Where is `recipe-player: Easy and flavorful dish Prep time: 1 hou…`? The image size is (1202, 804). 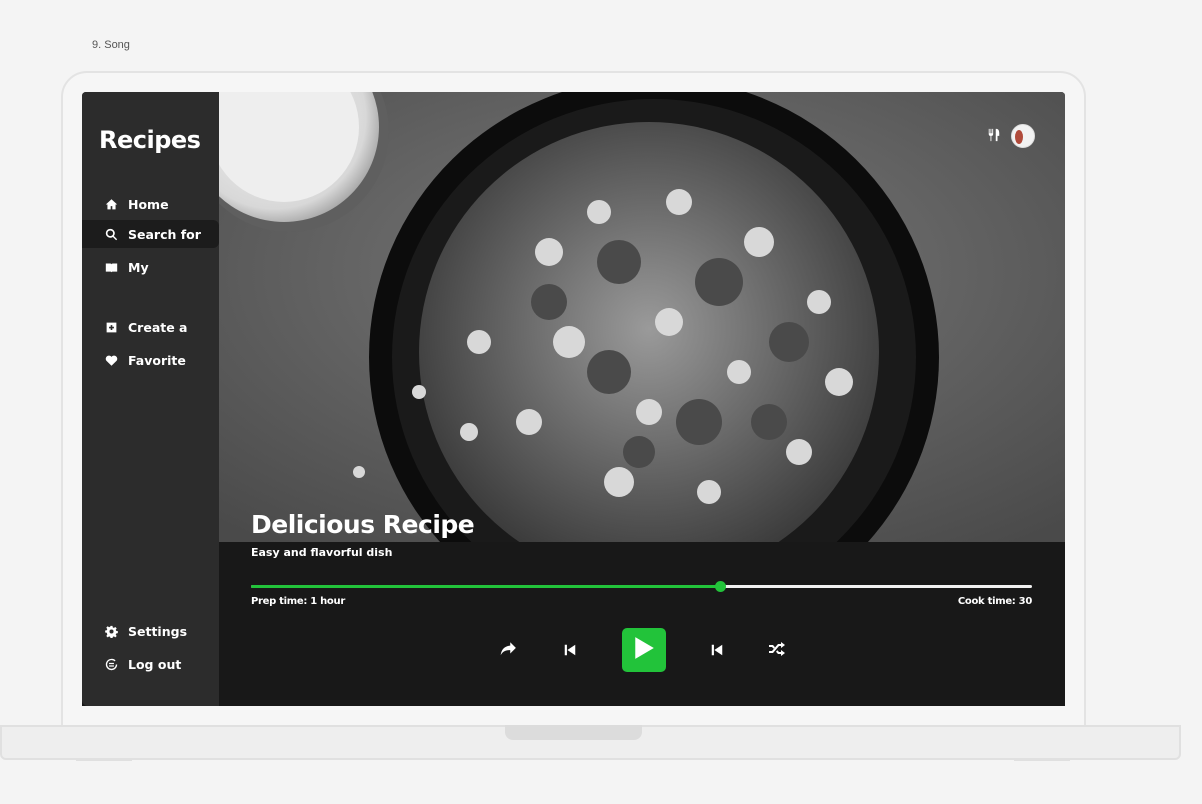
recipe-player: Easy and flavorful dish Prep time: 1 hou… is located at coordinates (642, 624).